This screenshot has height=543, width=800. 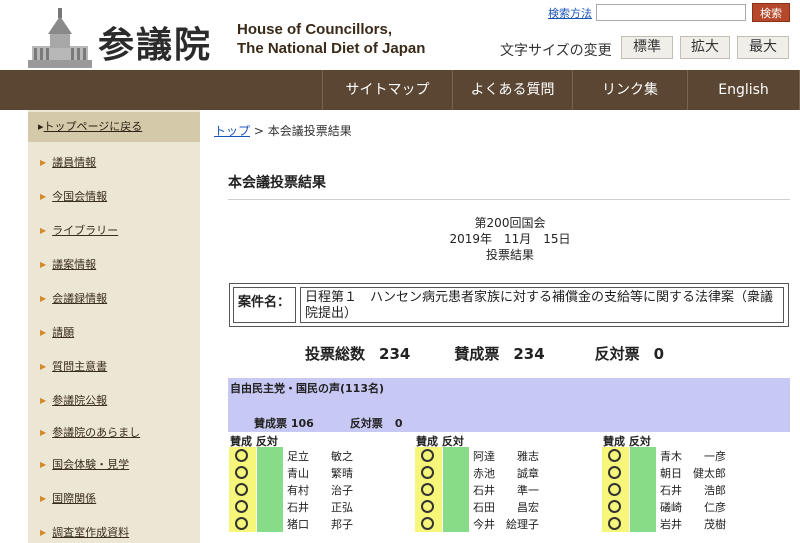 What do you see at coordinates (74, 498) in the screenshot?
I see `sidebar-item-label: 国際関係` at bounding box center [74, 498].